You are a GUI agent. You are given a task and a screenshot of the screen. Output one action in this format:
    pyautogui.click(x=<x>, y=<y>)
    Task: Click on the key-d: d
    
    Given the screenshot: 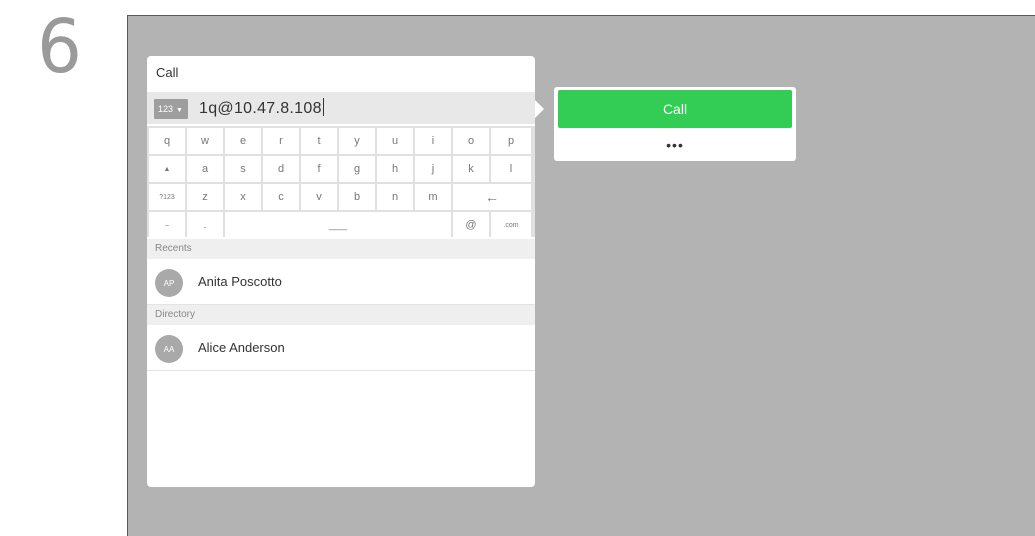 What is the action you would take?
    pyautogui.click(x=281, y=169)
    